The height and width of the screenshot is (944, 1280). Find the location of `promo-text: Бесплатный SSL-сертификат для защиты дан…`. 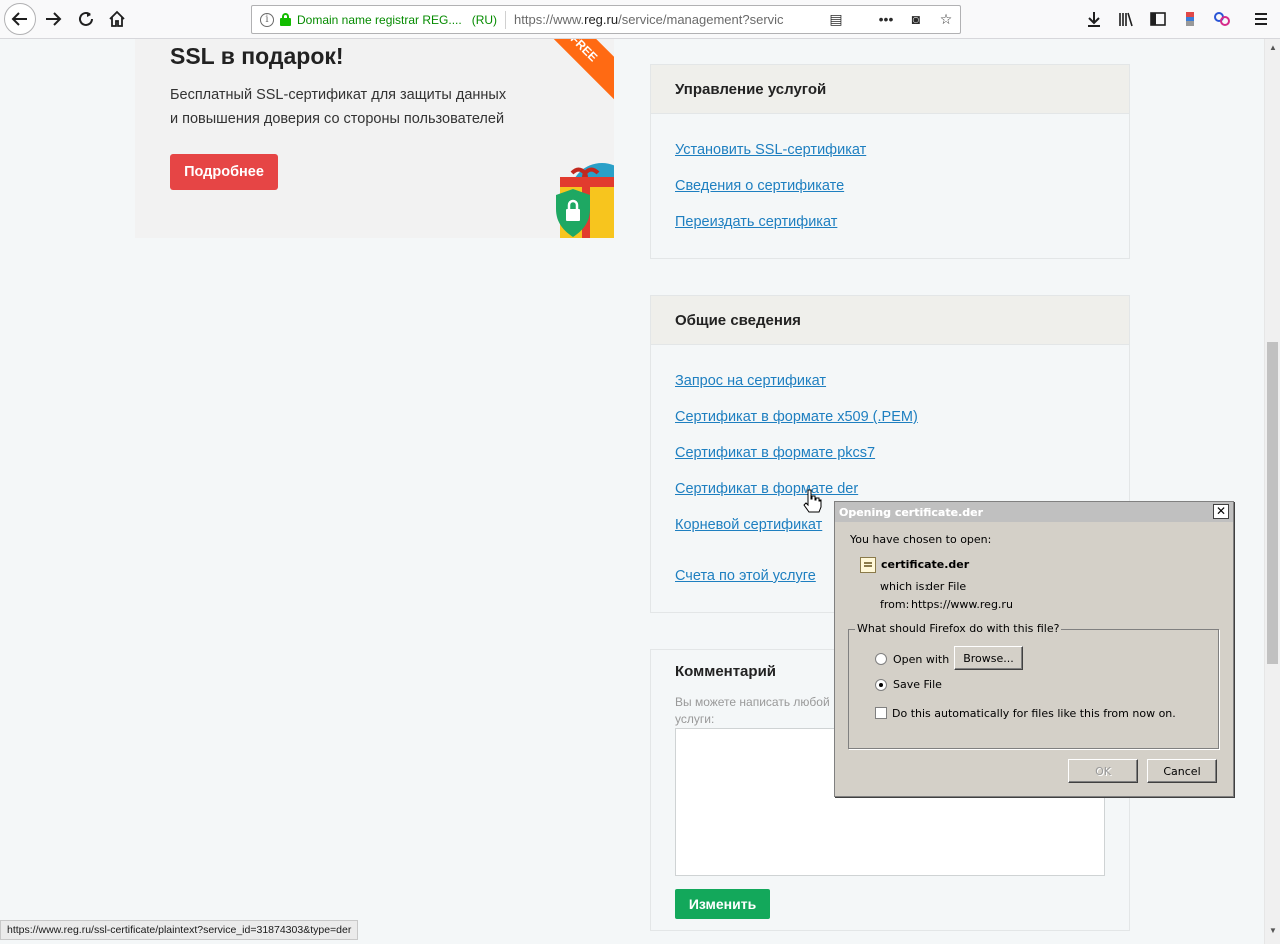

promo-text: Бесплатный SSL-сертификат для защиты дан… is located at coordinates (350, 107).